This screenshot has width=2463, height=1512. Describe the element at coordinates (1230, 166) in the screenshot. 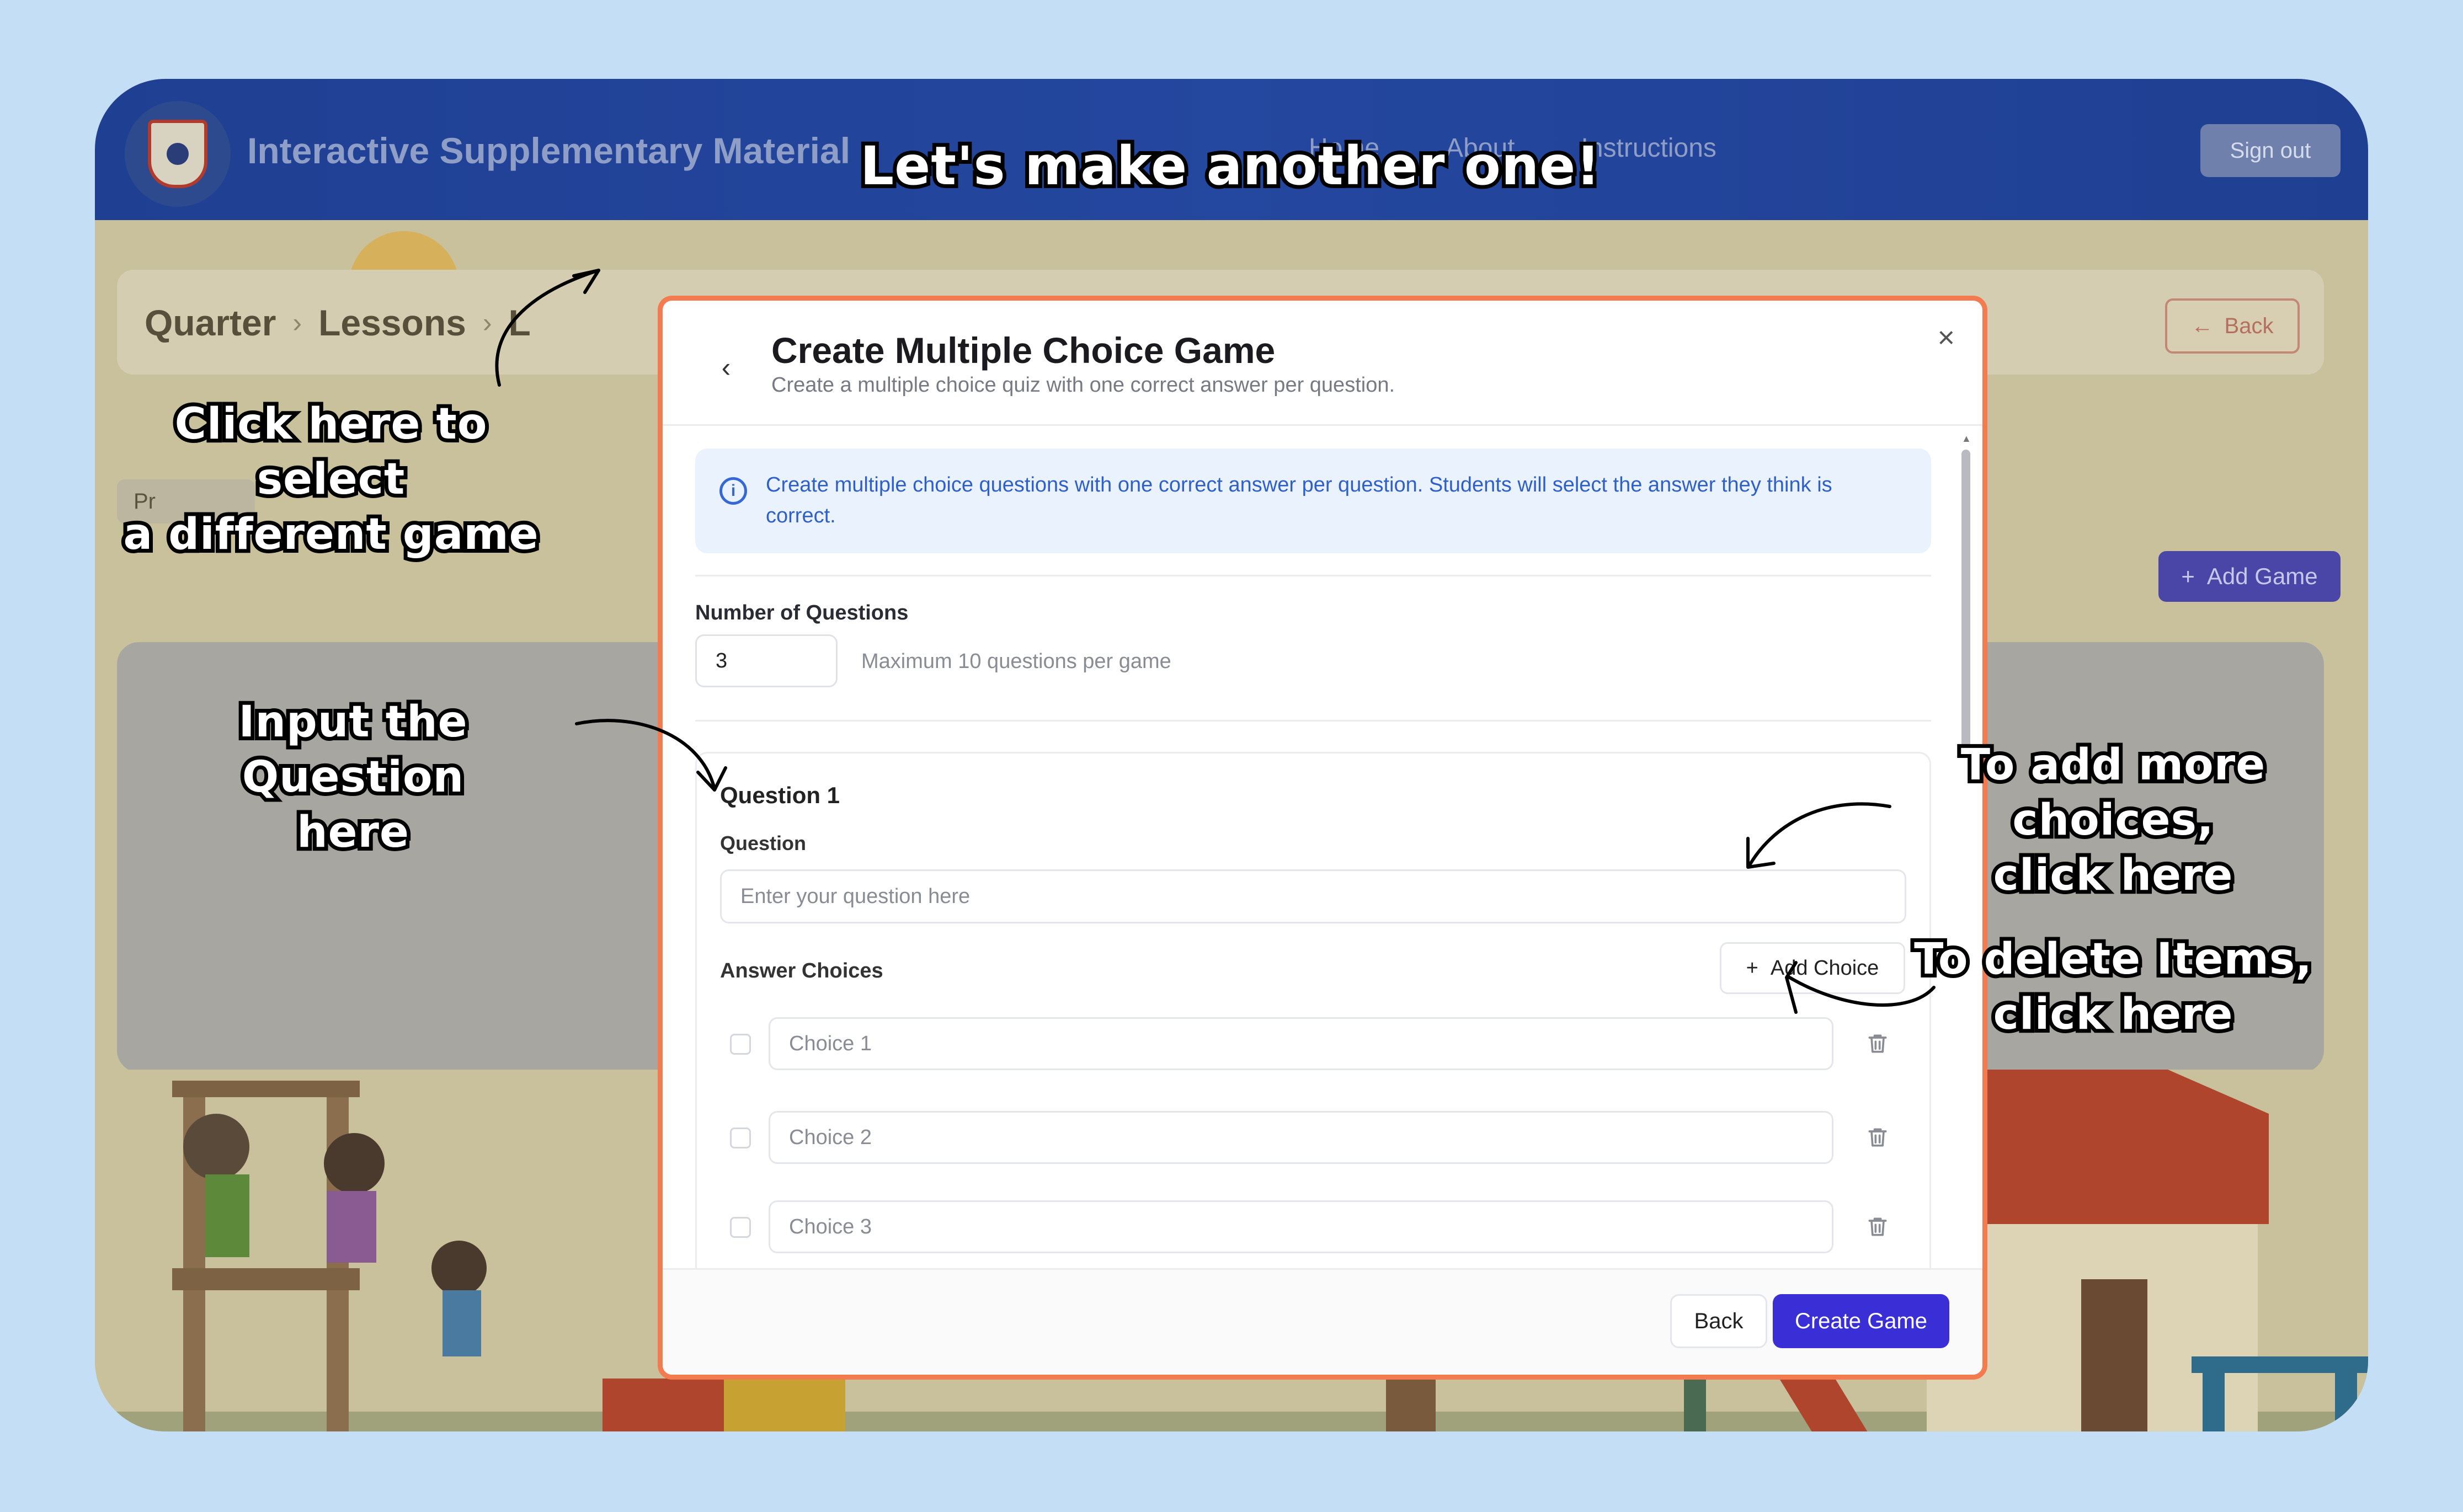

I see `headline-annotation: Let's make another one!` at that location.